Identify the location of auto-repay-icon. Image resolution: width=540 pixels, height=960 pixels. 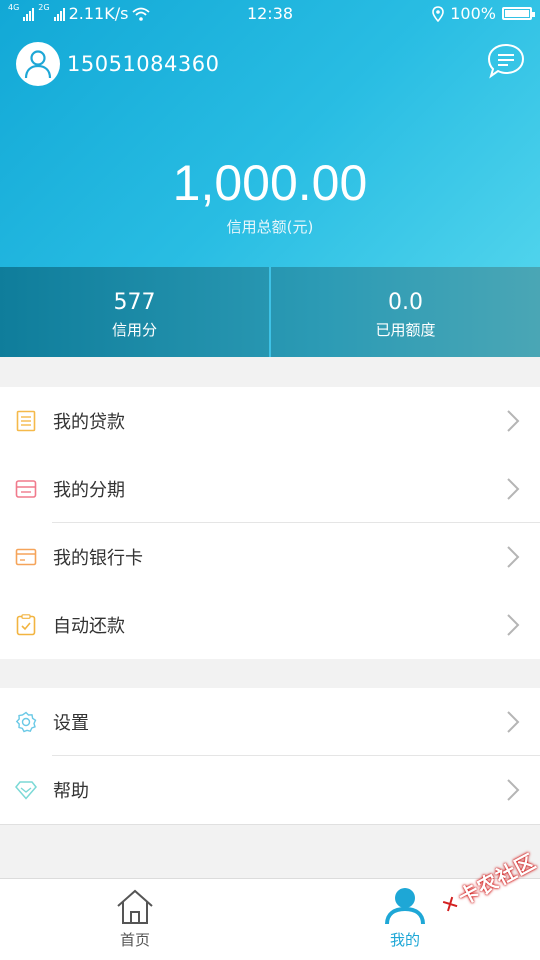
(26, 625).